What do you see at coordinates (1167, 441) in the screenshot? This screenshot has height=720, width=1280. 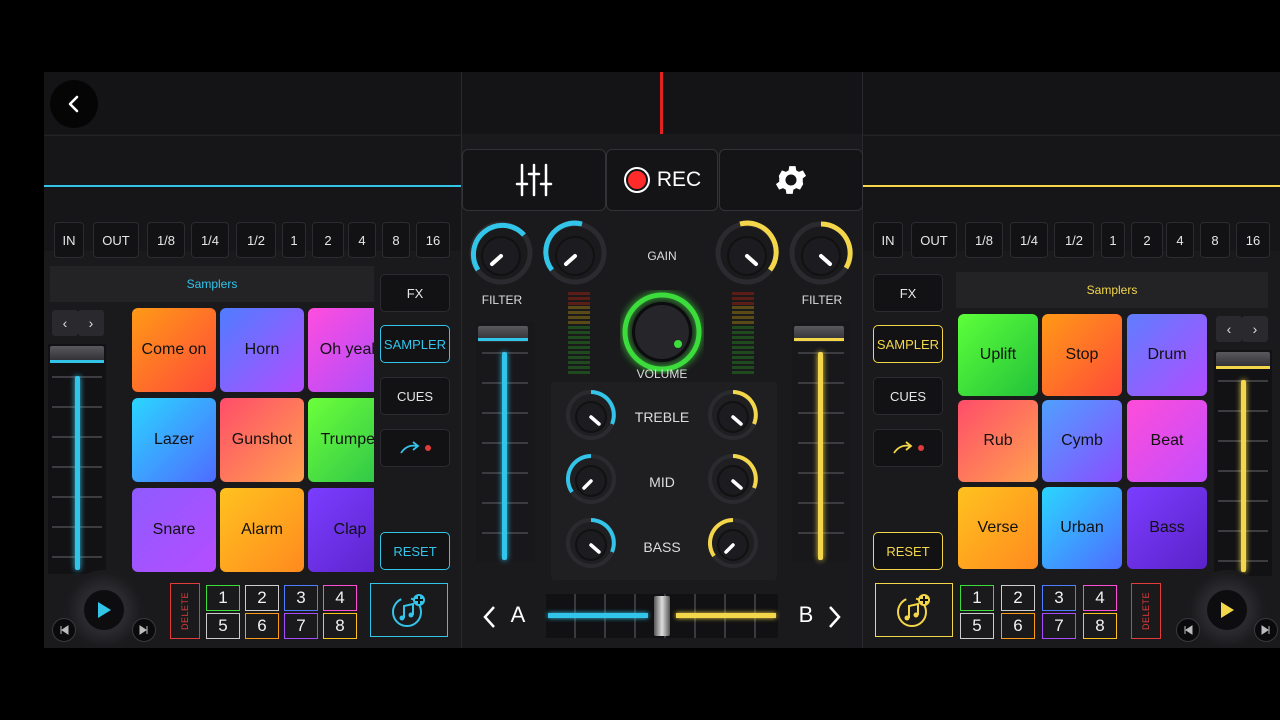 I see `right-pad-beat: Beat` at bounding box center [1167, 441].